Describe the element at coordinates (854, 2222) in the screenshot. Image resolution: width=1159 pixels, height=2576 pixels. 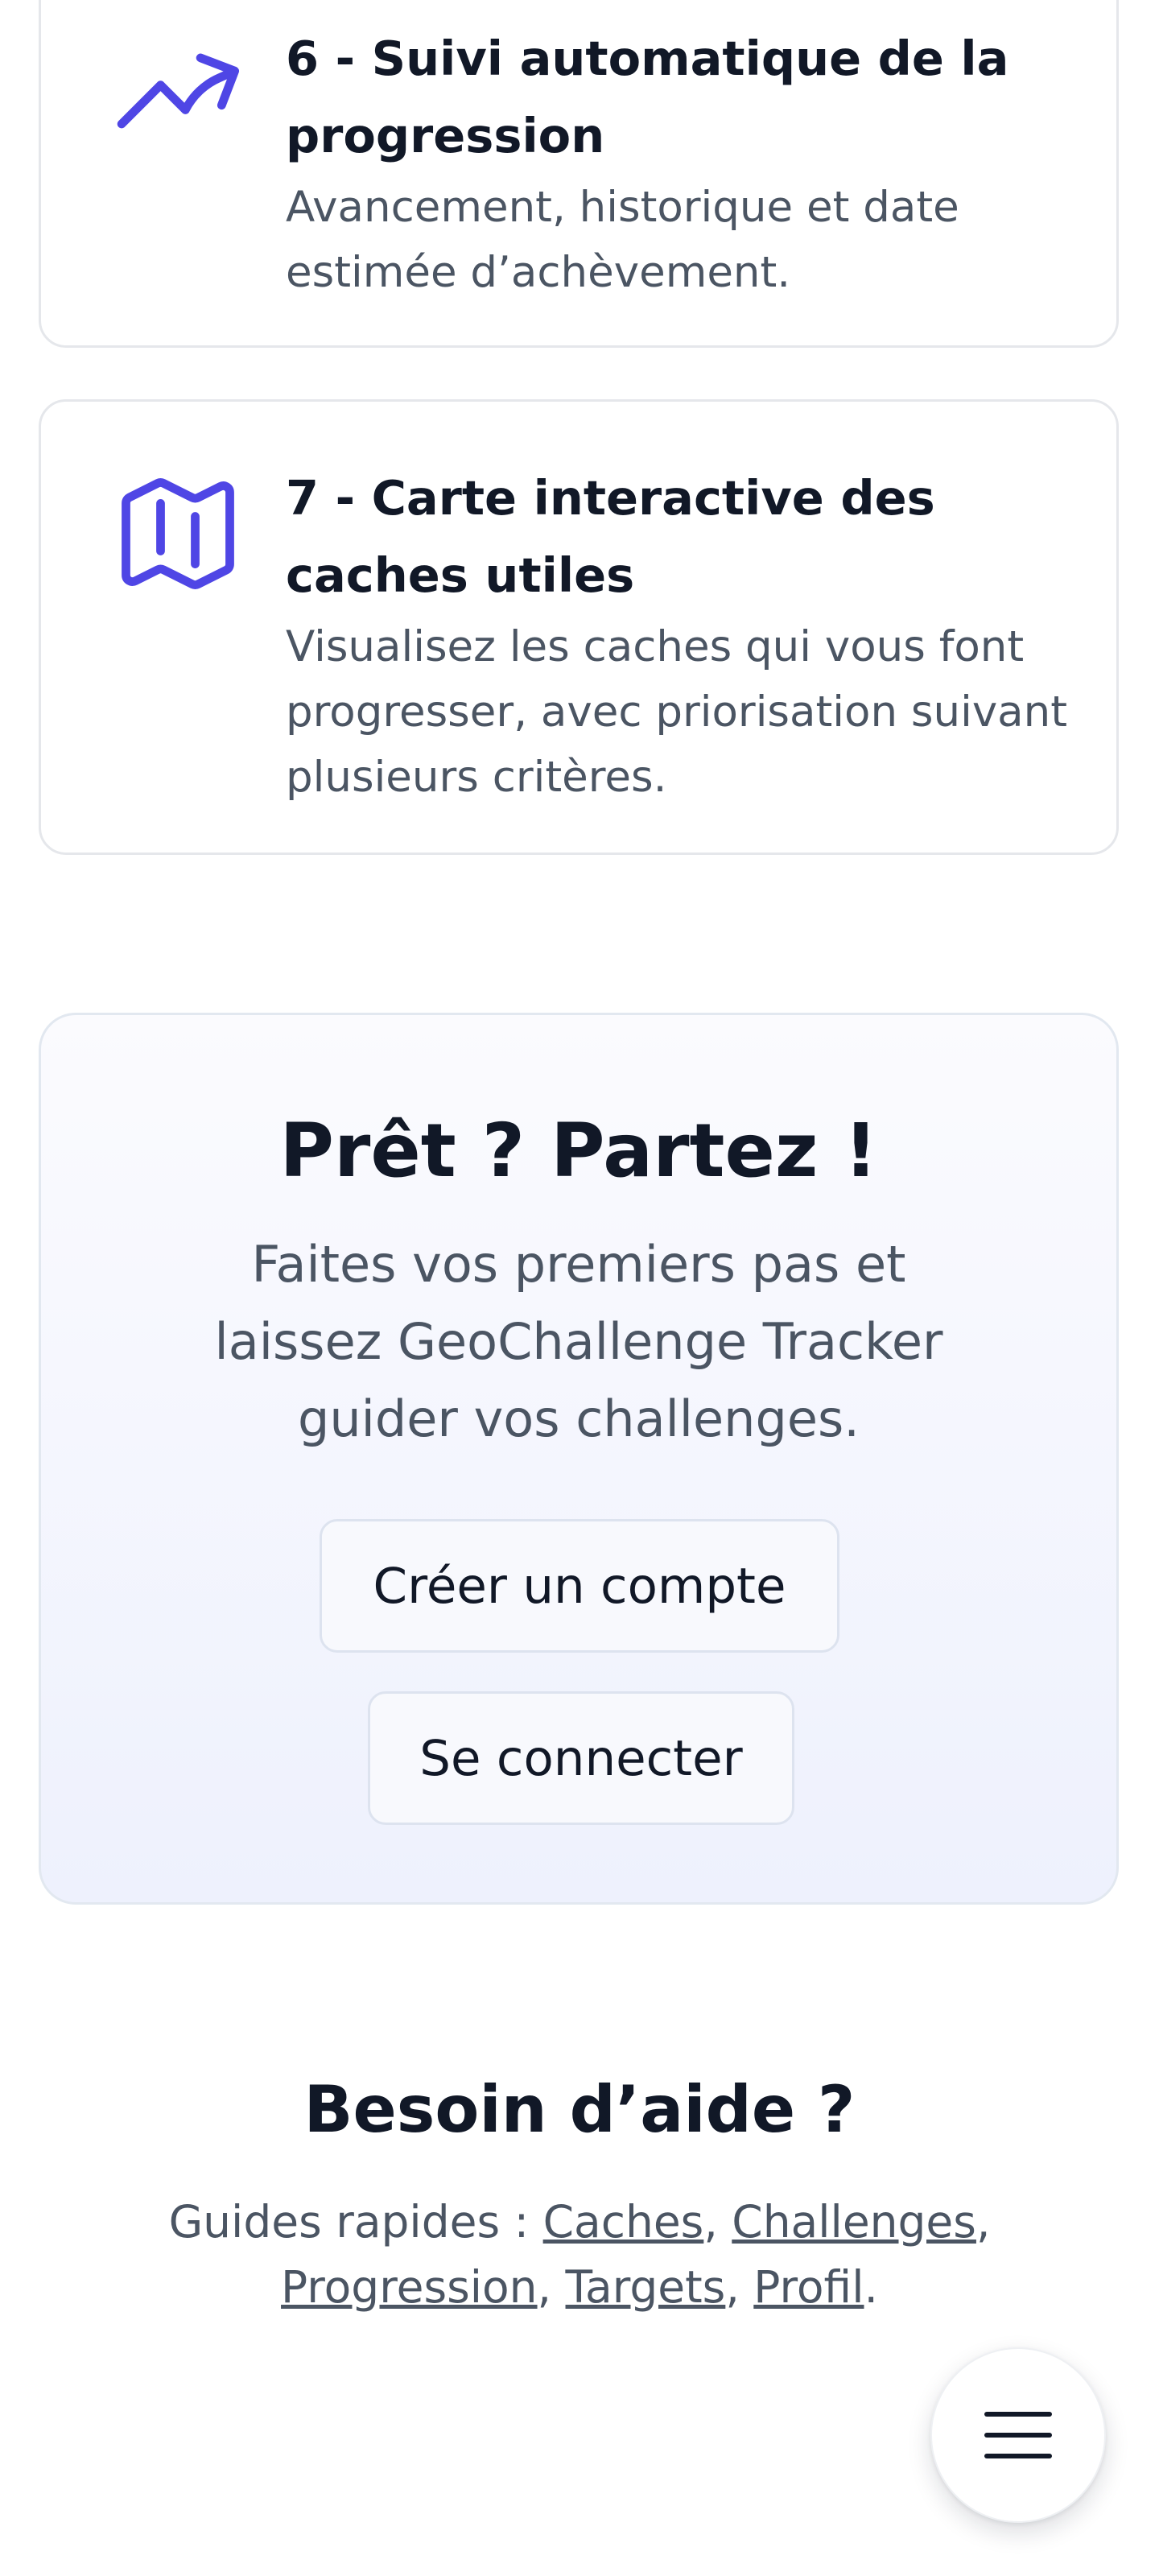
I see `guide-link-challenges: Challenges` at that location.